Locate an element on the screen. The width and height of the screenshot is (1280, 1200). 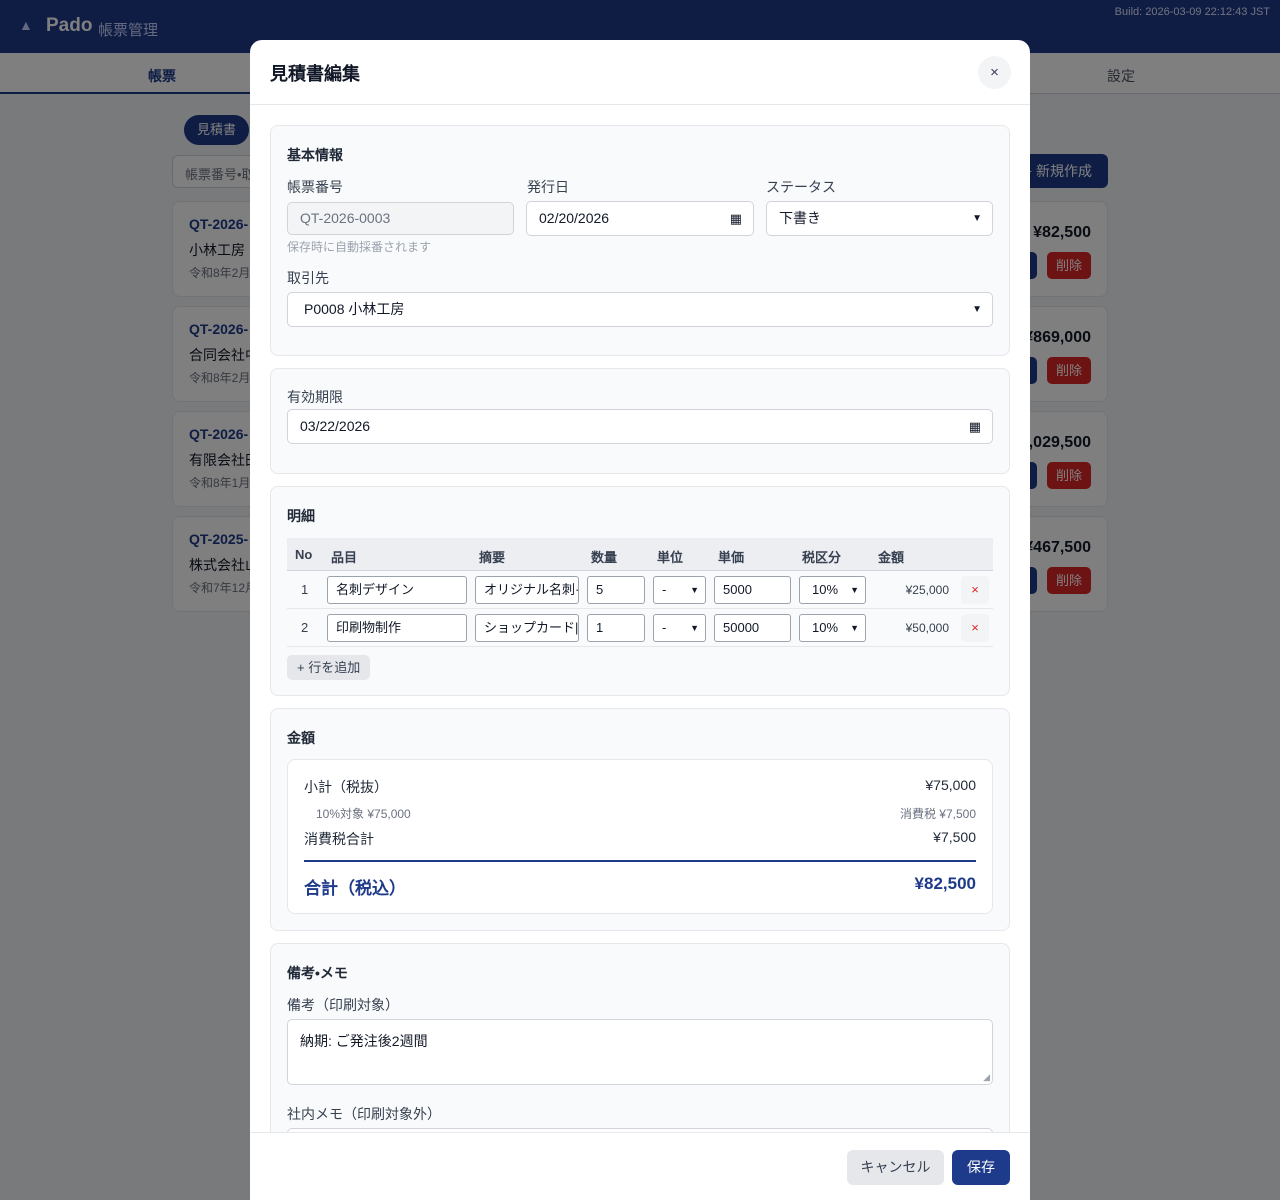
column-header: 数量 is located at coordinates (604, 557).